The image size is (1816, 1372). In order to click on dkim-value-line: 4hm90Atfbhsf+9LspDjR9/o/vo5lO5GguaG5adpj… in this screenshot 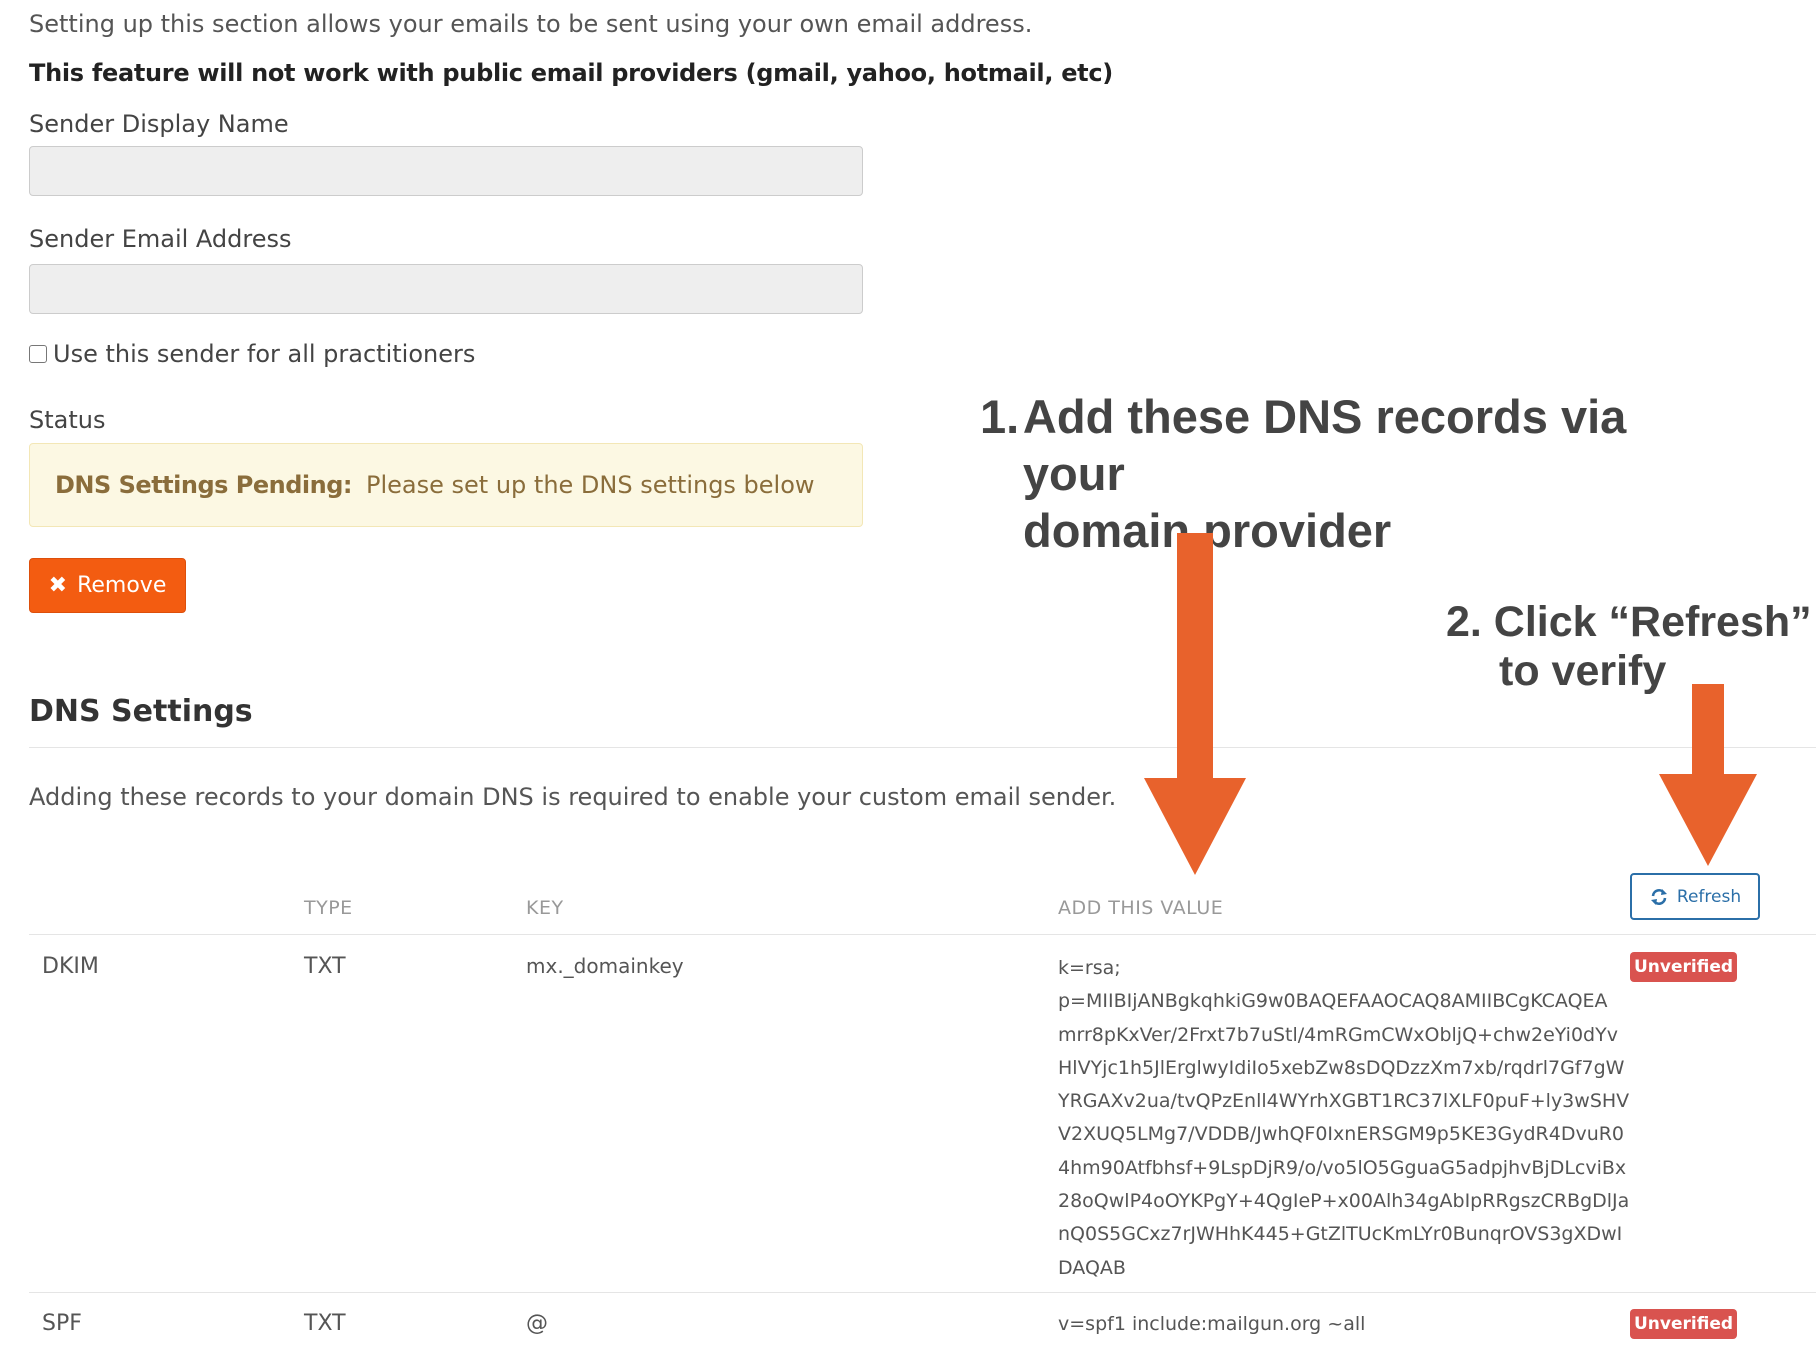, I will do `click(1342, 1167)`.